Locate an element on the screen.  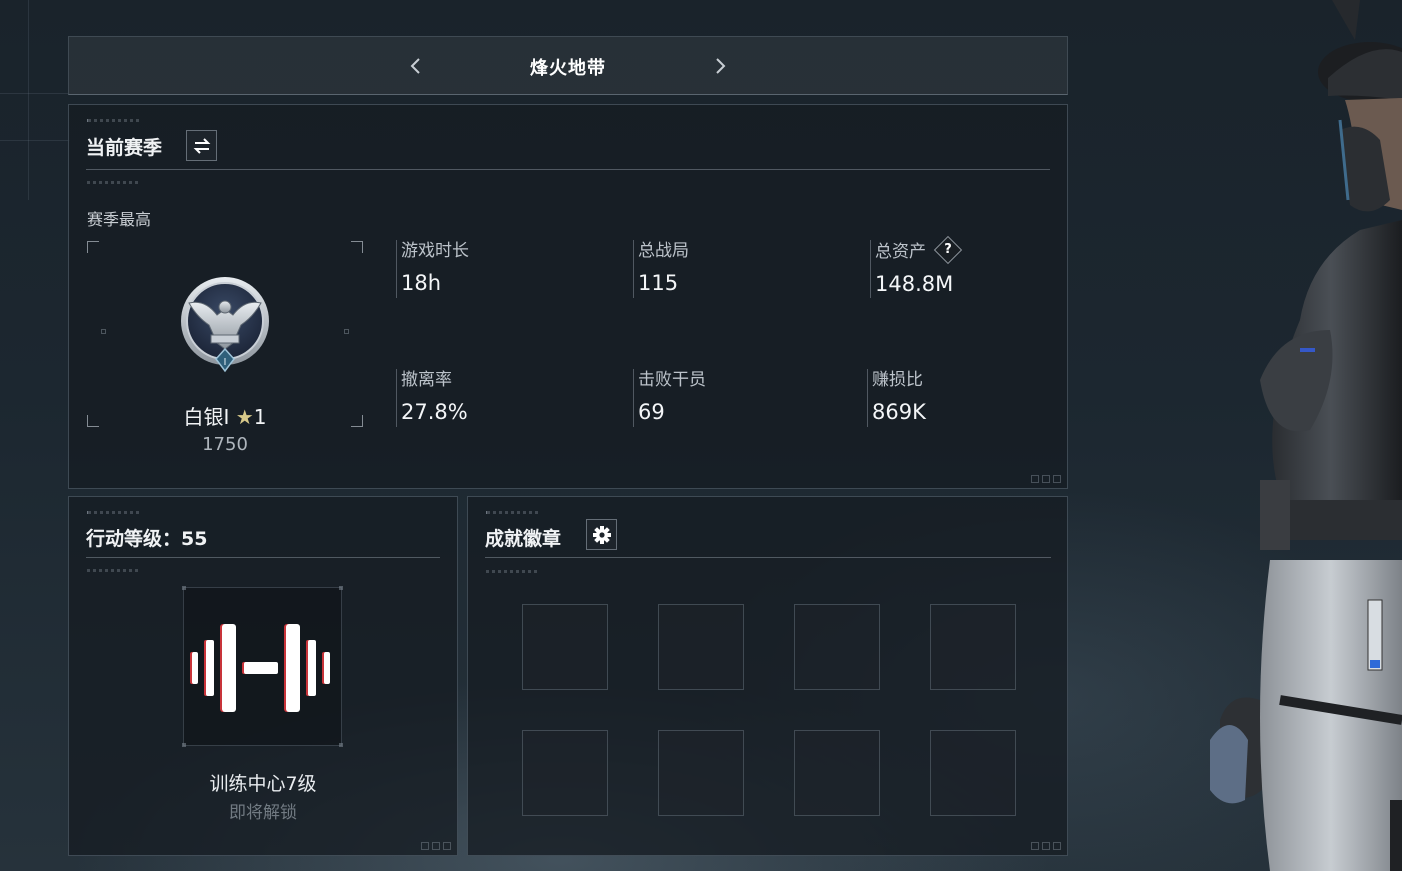
stat-play-time: 游戏时长 18h is located at coordinates (506, 269).